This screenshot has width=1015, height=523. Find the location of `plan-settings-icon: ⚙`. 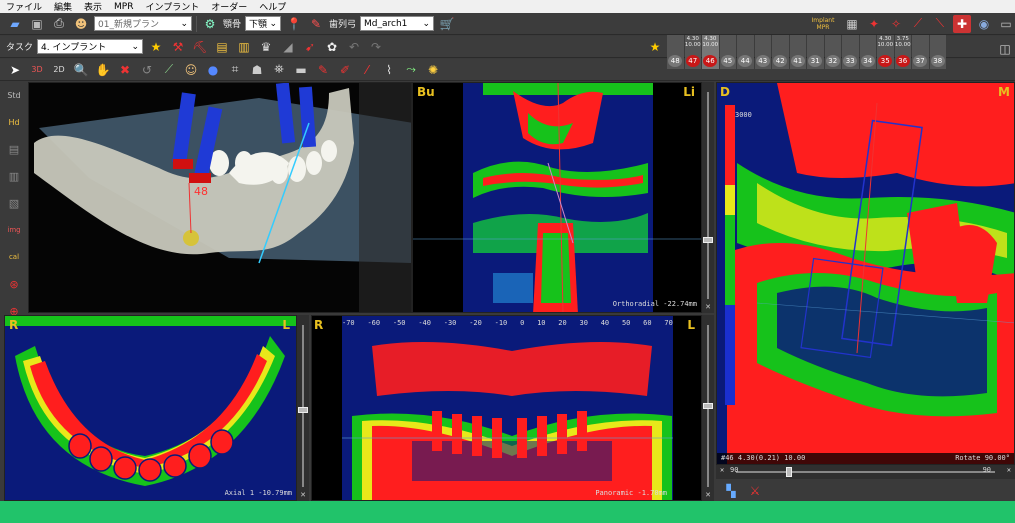

plan-settings-icon: ⚙ is located at coordinates (210, 24).